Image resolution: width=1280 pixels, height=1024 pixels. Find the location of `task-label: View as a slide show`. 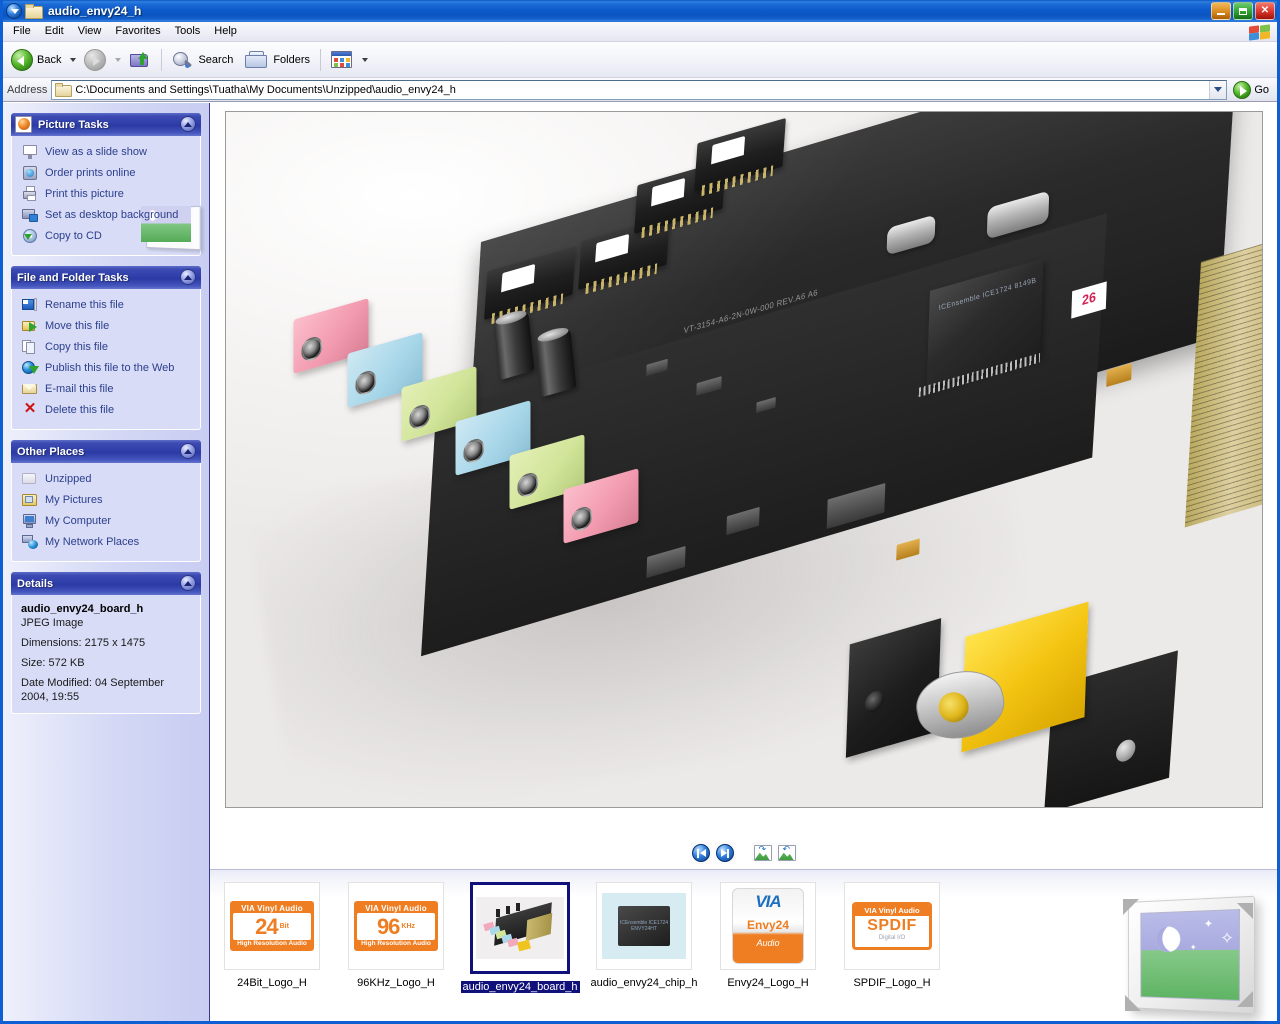

task-label: View as a slide show is located at coordinates (96, 152).